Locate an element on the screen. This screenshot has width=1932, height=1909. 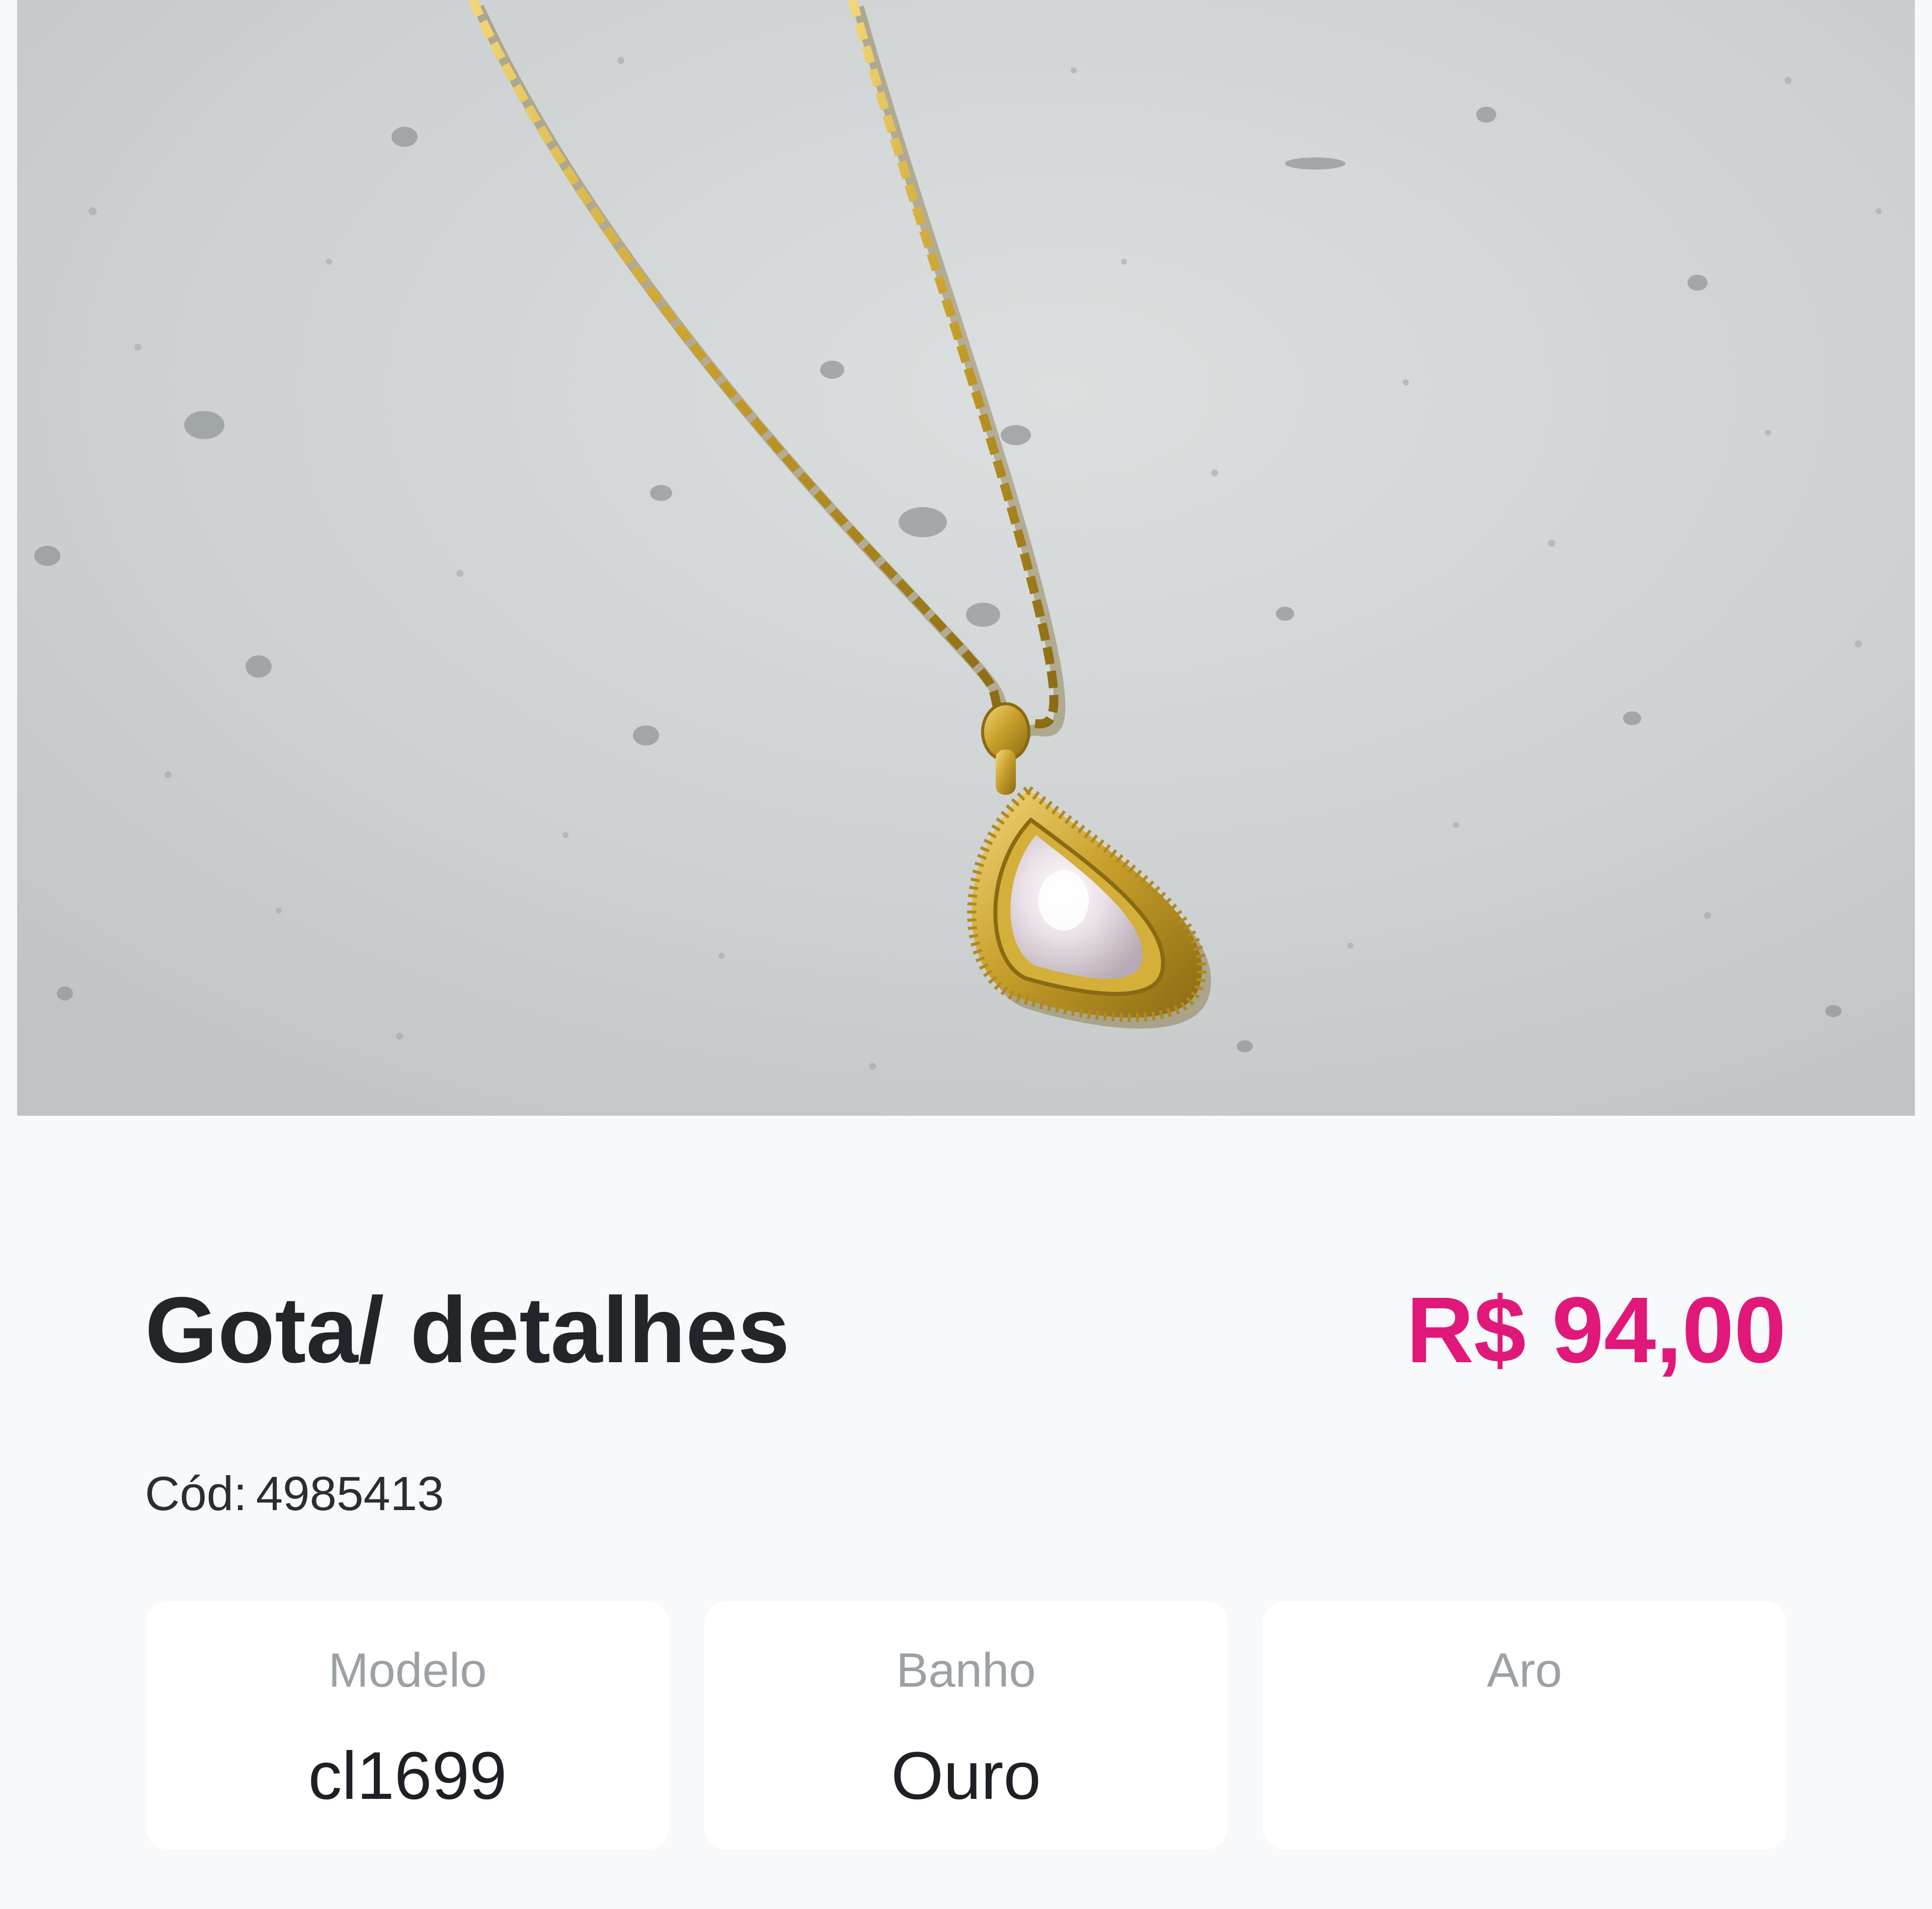
attribute-value: Ouro is located at coordinates (966, 1775).